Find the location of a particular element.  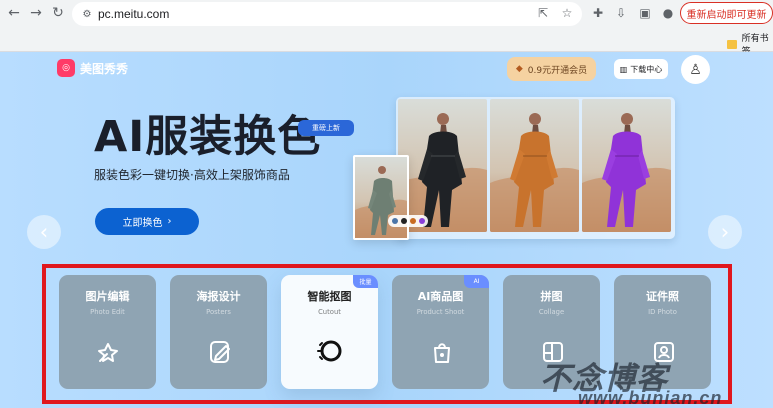

star-icon: ☆ is located at coordinates (567, 13).